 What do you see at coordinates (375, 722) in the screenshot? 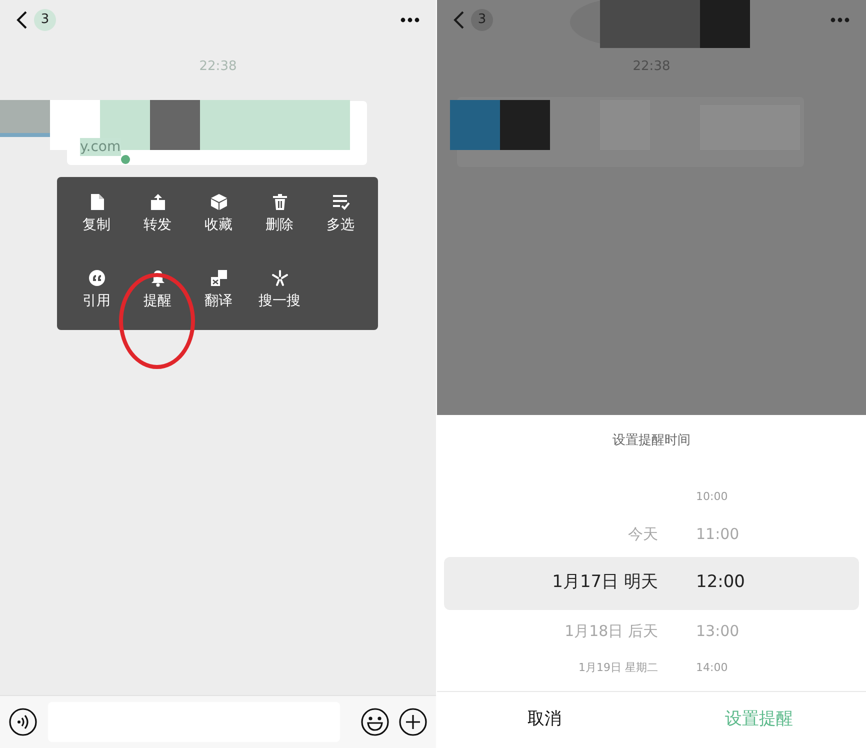
I see `emoji-icon` at bounding box center [375, 722].